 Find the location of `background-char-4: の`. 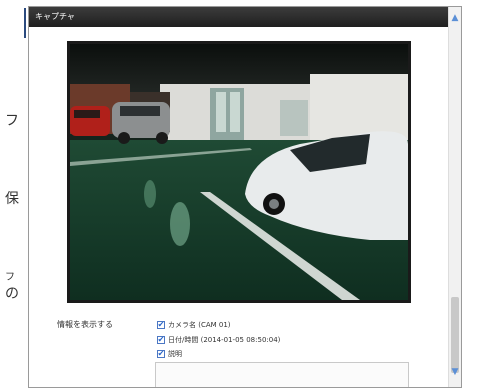

background-char-4: の is located at coordinates (12, 294).